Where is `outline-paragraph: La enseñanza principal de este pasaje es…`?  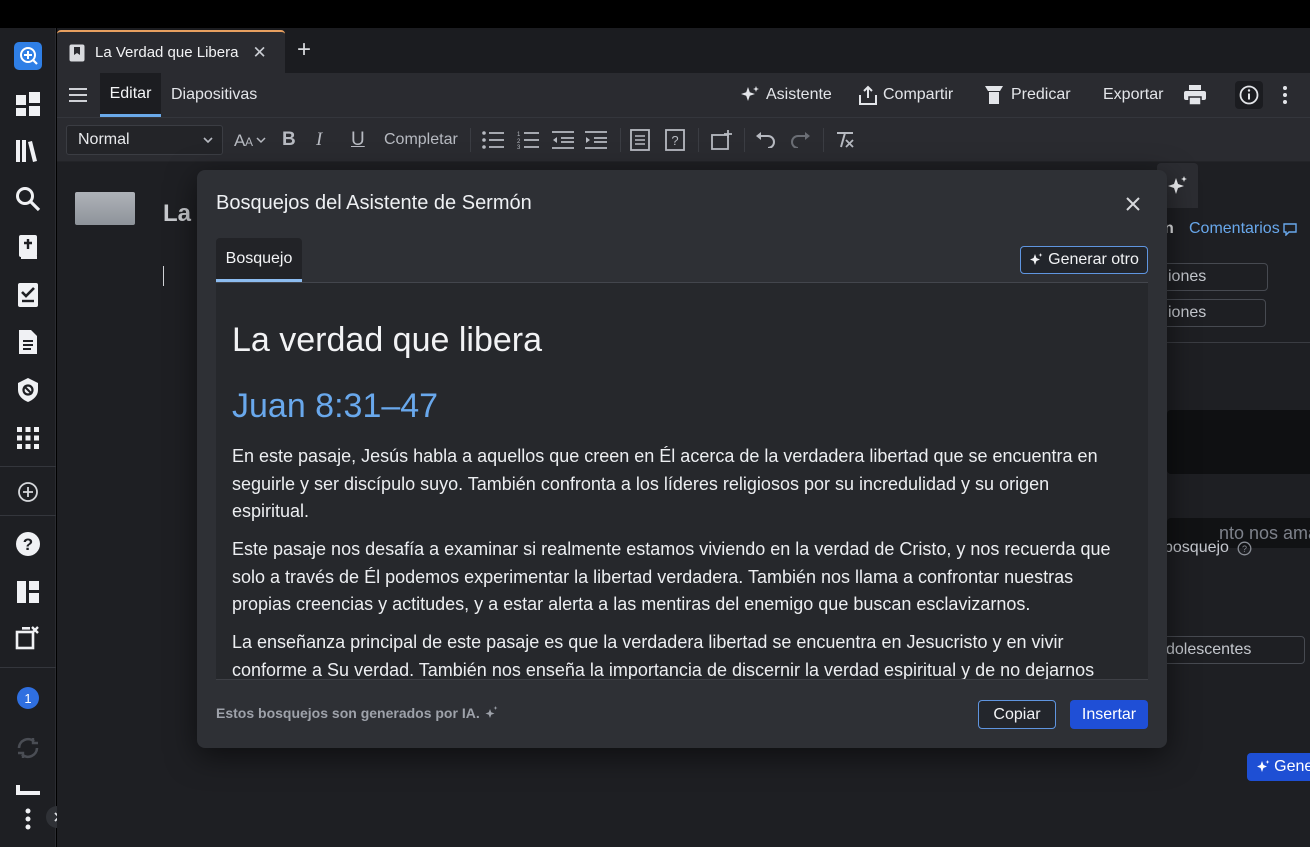
outline-paragraph: La enseñanza principal de este pasaje es… is located at coordinates (663, 656).